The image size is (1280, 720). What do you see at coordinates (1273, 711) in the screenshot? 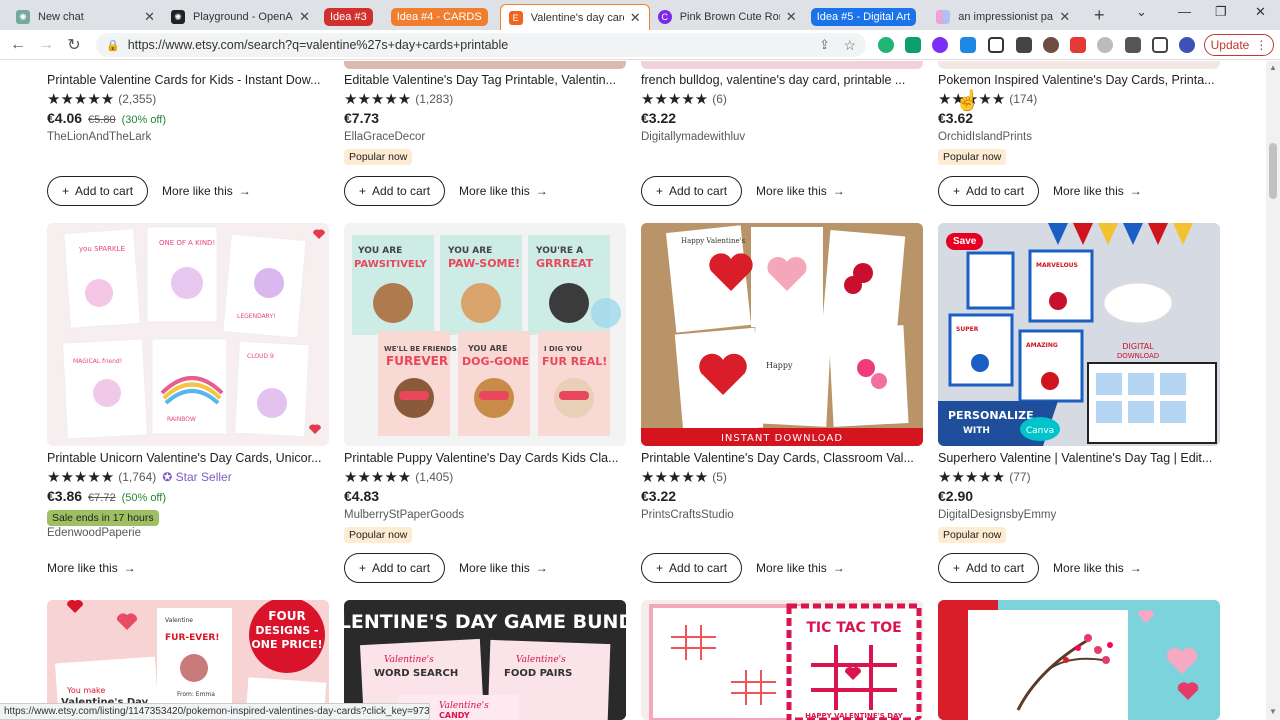
I see `scroll-down-icon: ▼` at bounding box center [1273, 711].